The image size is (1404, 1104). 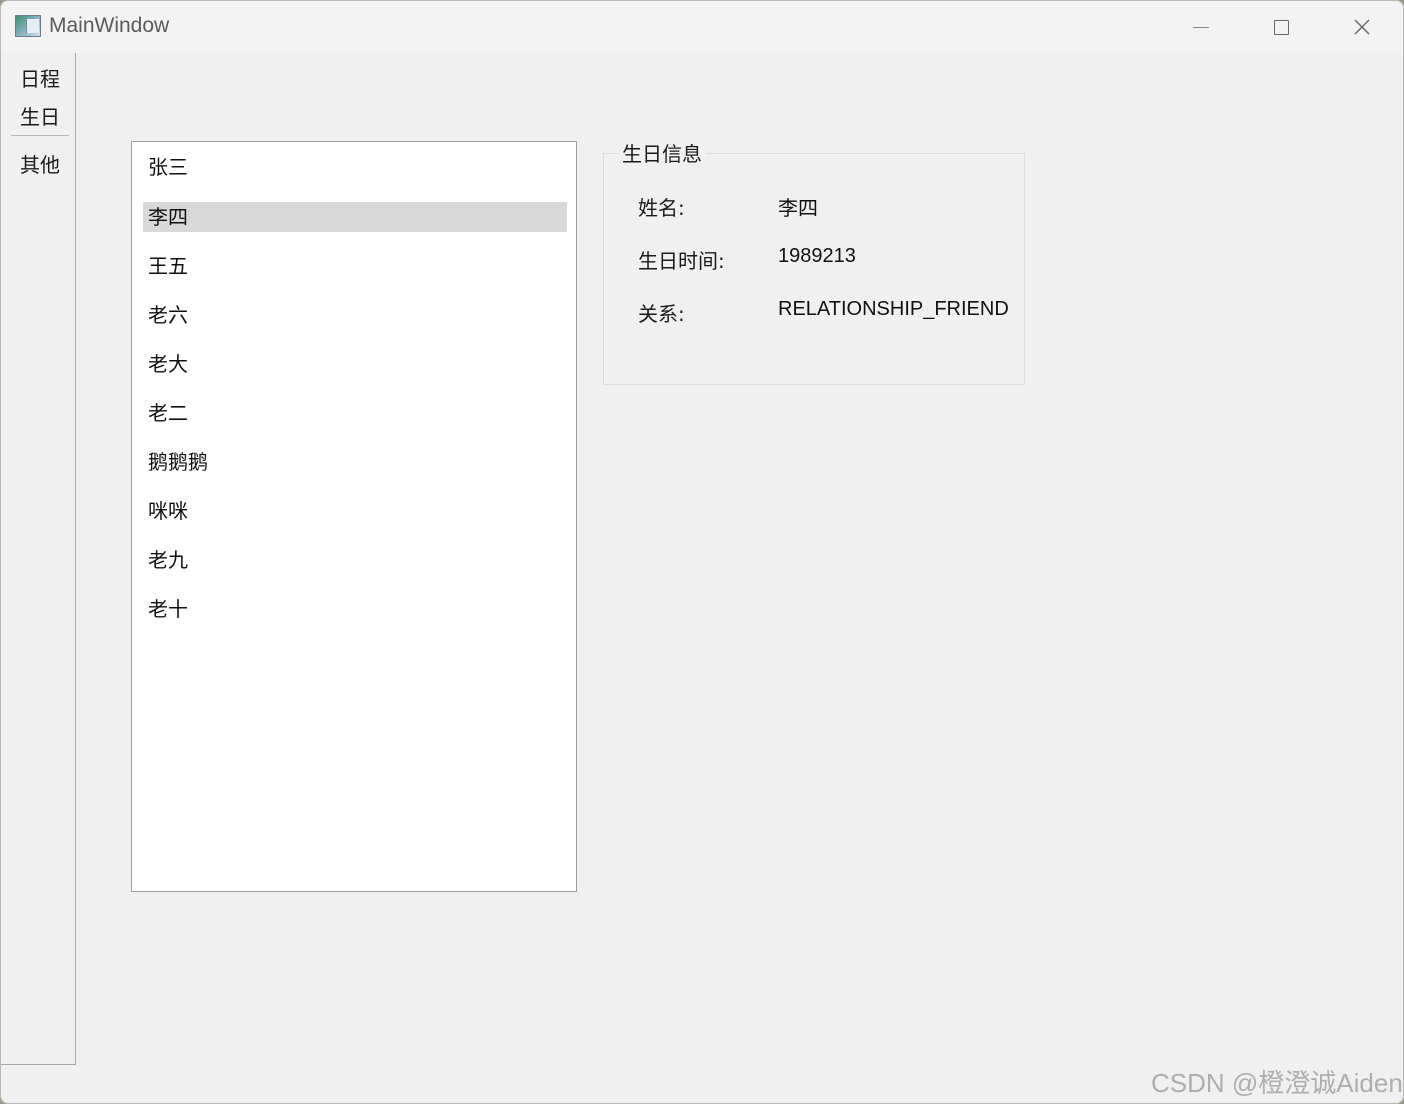 What do you see at coordinates (355, 364) in the screenshot?
I see `list-item: 老大` at bounding box center [355, 364].